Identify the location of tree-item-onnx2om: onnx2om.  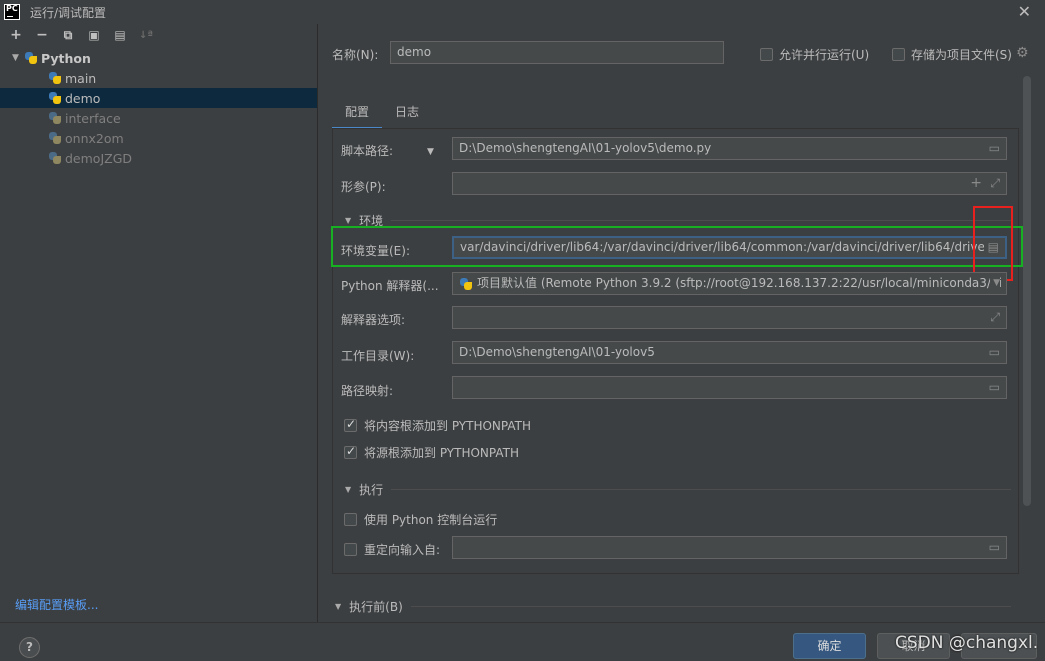
(158, 138).